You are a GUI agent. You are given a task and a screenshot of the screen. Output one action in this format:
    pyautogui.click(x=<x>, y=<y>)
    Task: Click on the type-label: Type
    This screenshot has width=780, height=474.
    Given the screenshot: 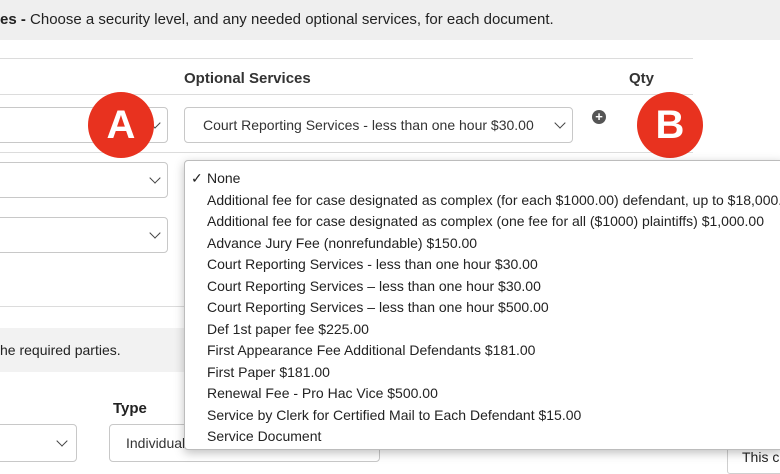 What is the action you would take?
    pyautogui.click(x=130, y=408)
    